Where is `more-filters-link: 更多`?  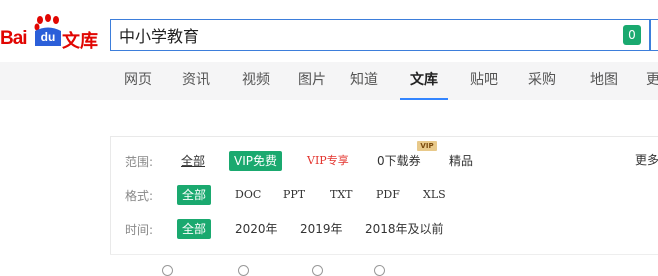
more-filters-link: 更多 is located at coordinates (646, 159).